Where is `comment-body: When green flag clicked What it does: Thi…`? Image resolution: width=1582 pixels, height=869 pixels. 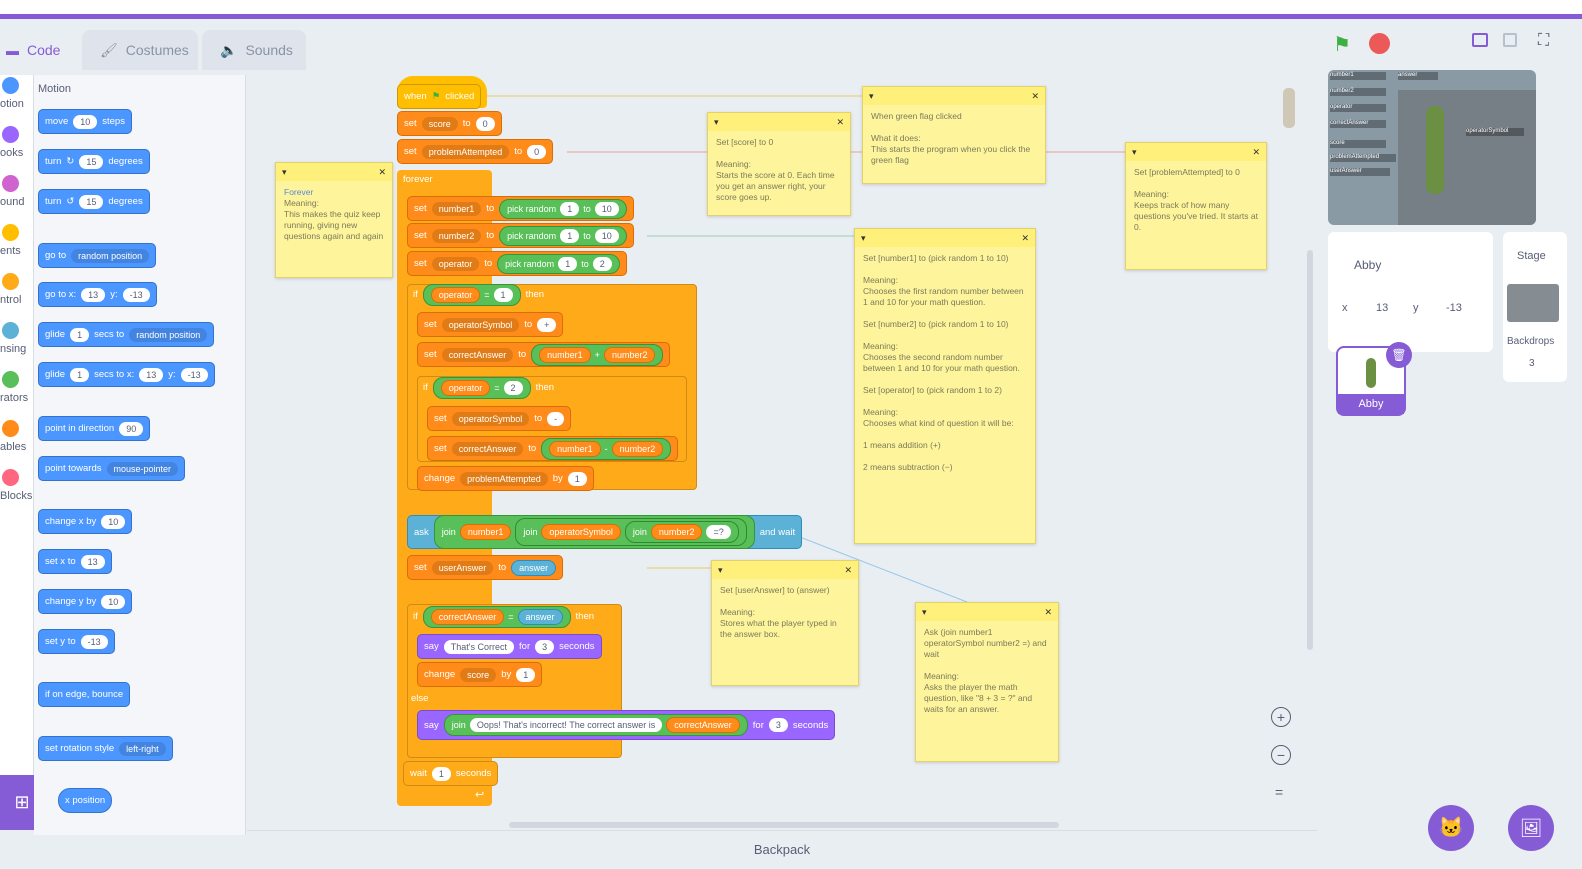 comment-body: When green flag clicked What it does: Thi… is located at coordinates (954, 138).